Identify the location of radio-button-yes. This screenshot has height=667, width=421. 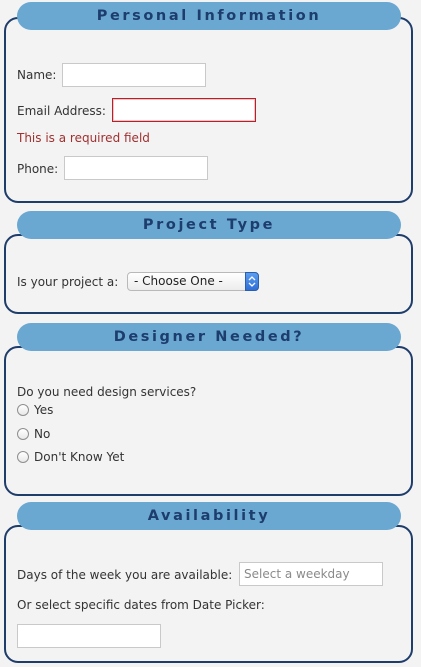
(23, 410).